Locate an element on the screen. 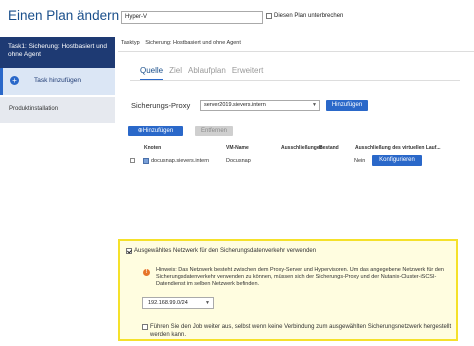 The image size is (474, 346). configure-button: Konfigurieren is located at coordinates (397, 160).